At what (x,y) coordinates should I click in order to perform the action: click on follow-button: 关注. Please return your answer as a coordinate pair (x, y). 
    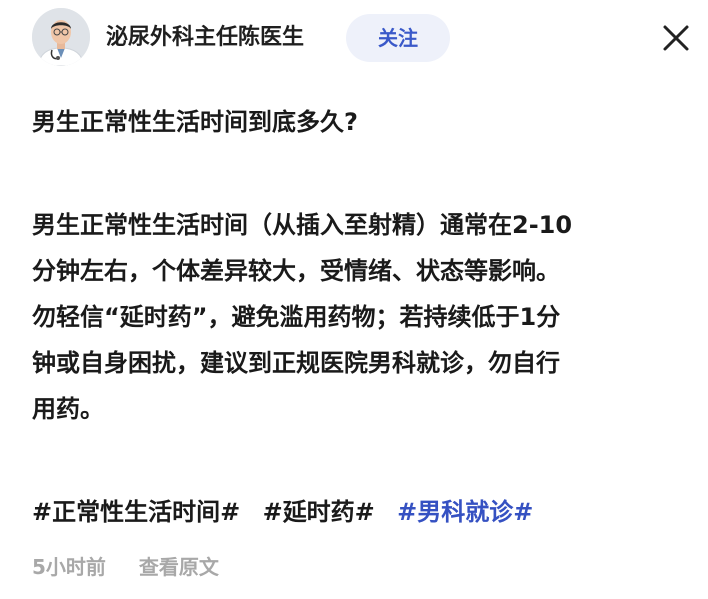
    Looking at the image, I should click on (398, 38).